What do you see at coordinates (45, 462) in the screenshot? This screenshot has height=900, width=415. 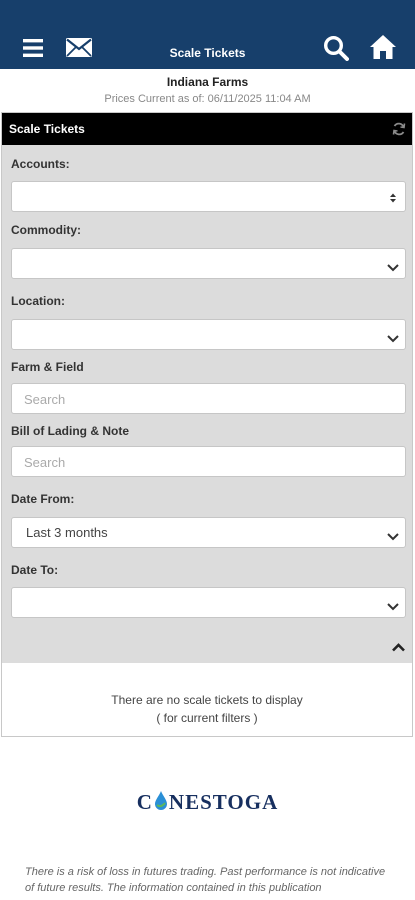 I see `bill-of-lading-placeholder: Search` at bounding box center [45, 462].